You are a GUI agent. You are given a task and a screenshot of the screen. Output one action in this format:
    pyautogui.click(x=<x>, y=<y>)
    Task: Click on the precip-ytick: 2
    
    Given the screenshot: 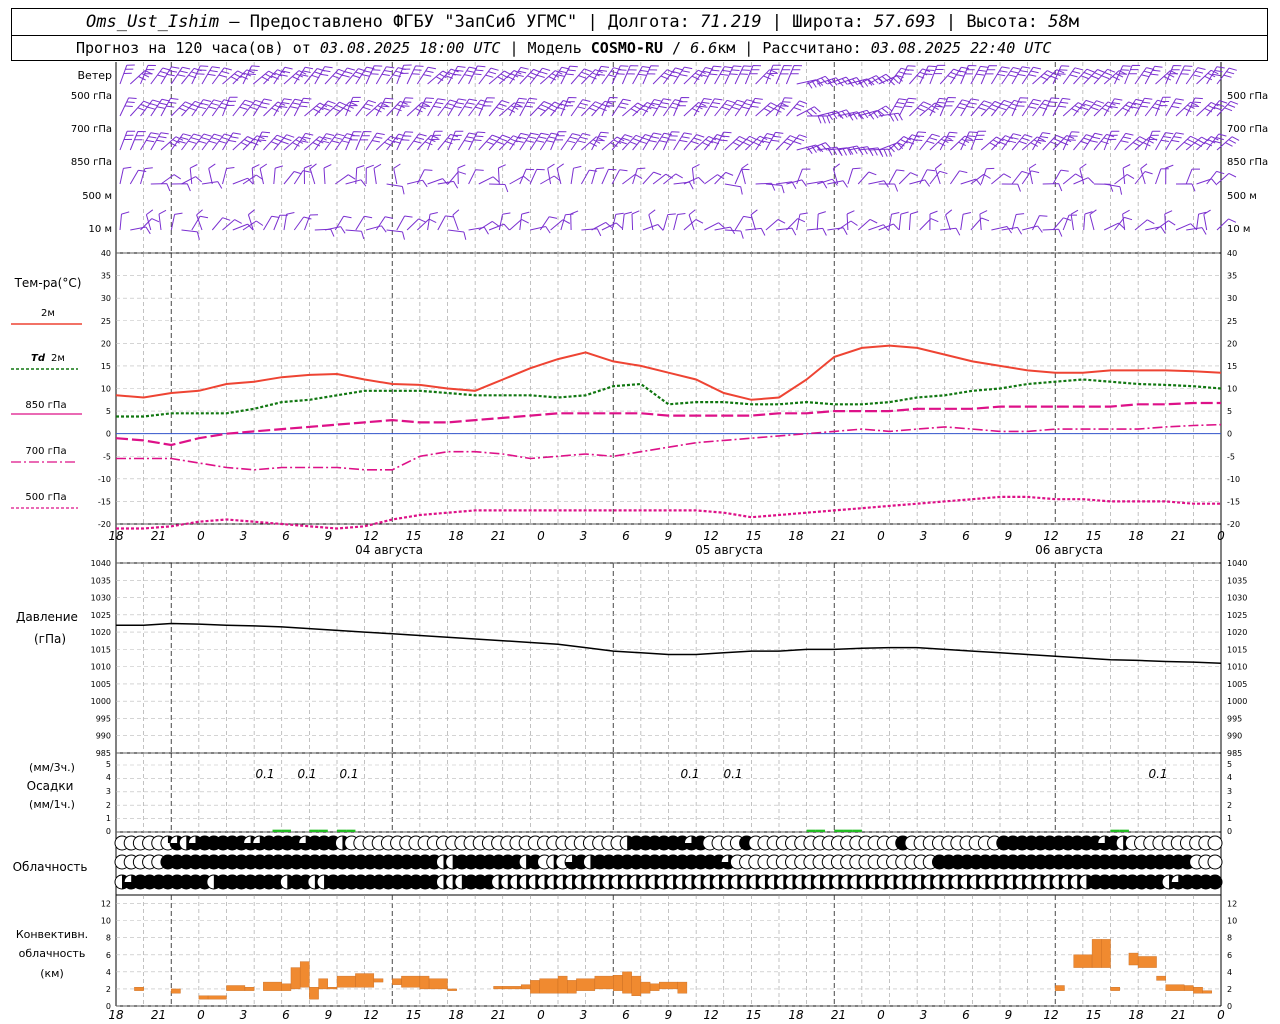 What is the action you would take?
    pyautogui.click(x=108, y=805)
    